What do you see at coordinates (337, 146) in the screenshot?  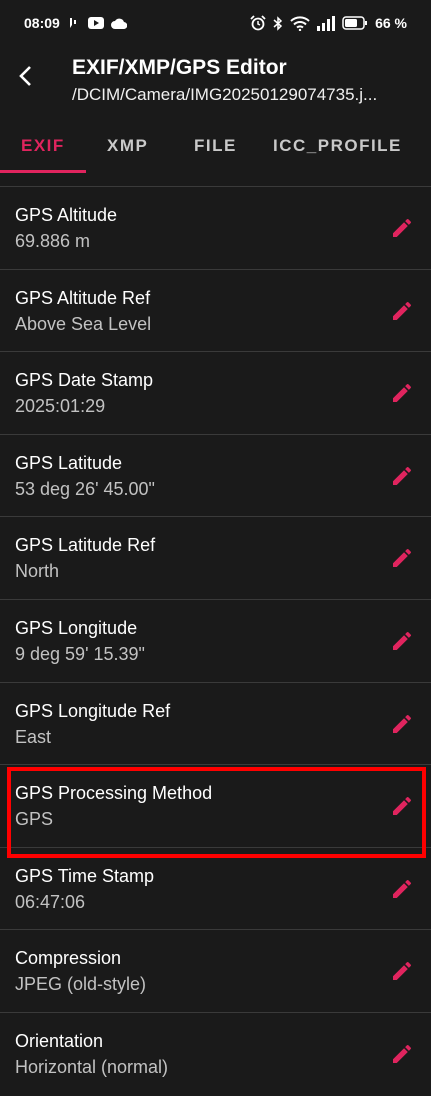 I see `tab-icc-profile: ICC_PROFILE` at bounding box center [337, 146].